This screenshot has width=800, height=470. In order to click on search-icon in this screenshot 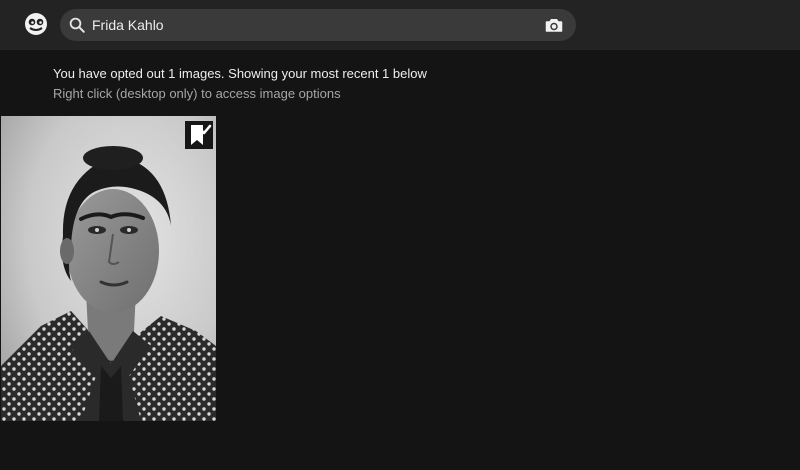, I will do `click(77, 25)`.